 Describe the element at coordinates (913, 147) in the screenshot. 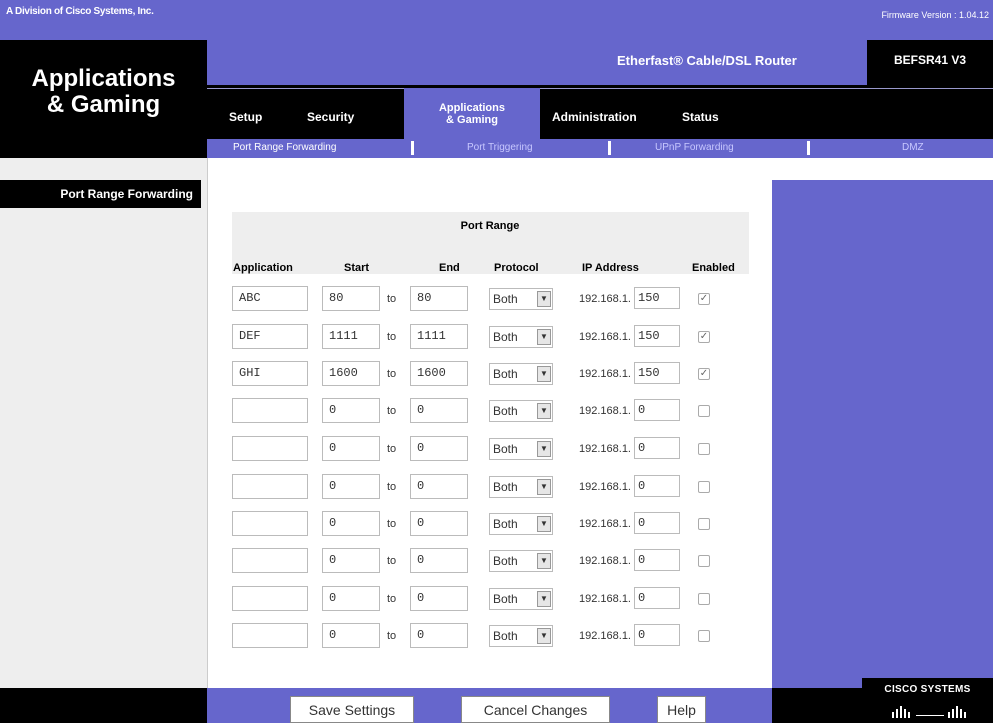

I see `subtab-dmz: DMZ` at that location.